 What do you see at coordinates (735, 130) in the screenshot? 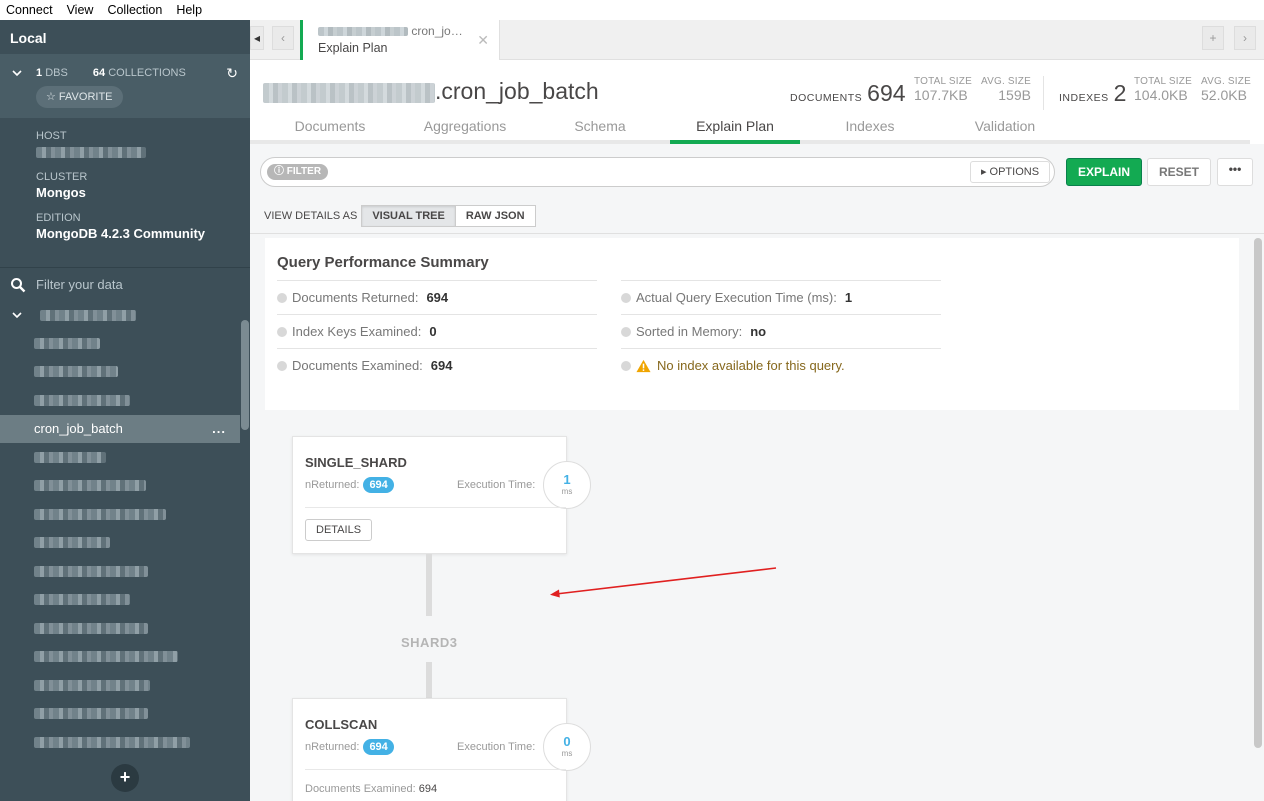
I see `tab-explain-plan-active: Explain Plan` at bounding box center [735, 130].